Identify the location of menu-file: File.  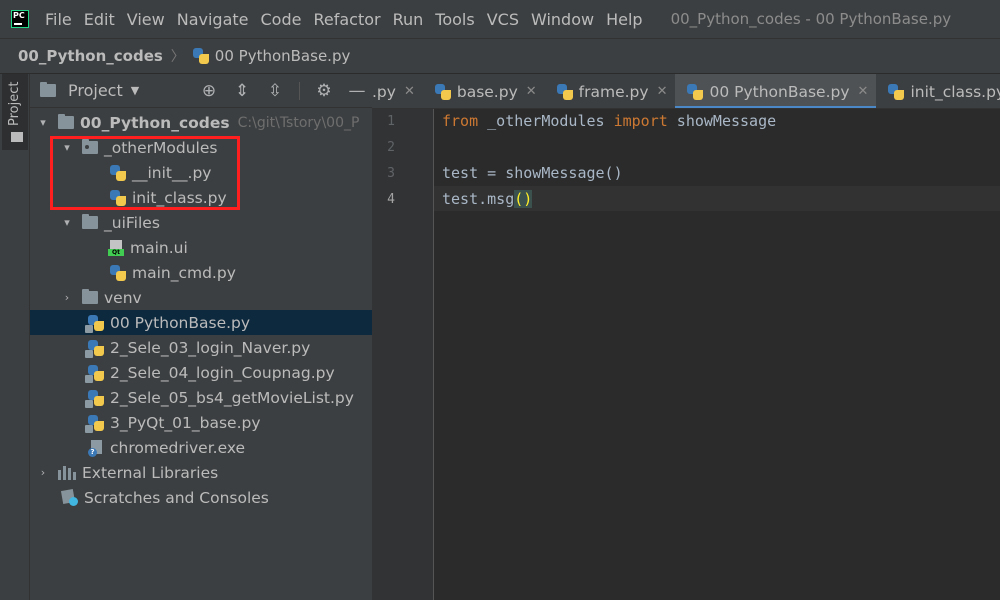
(58, 19).